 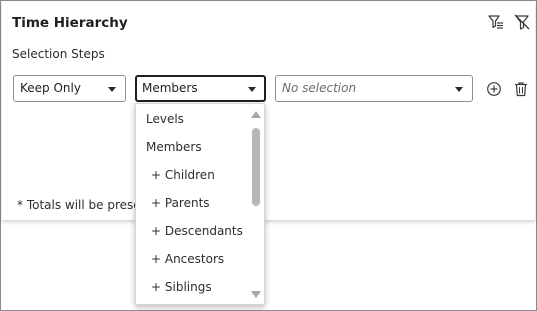 I want to click on clear-filter-icon, so click(x=522, y=22).